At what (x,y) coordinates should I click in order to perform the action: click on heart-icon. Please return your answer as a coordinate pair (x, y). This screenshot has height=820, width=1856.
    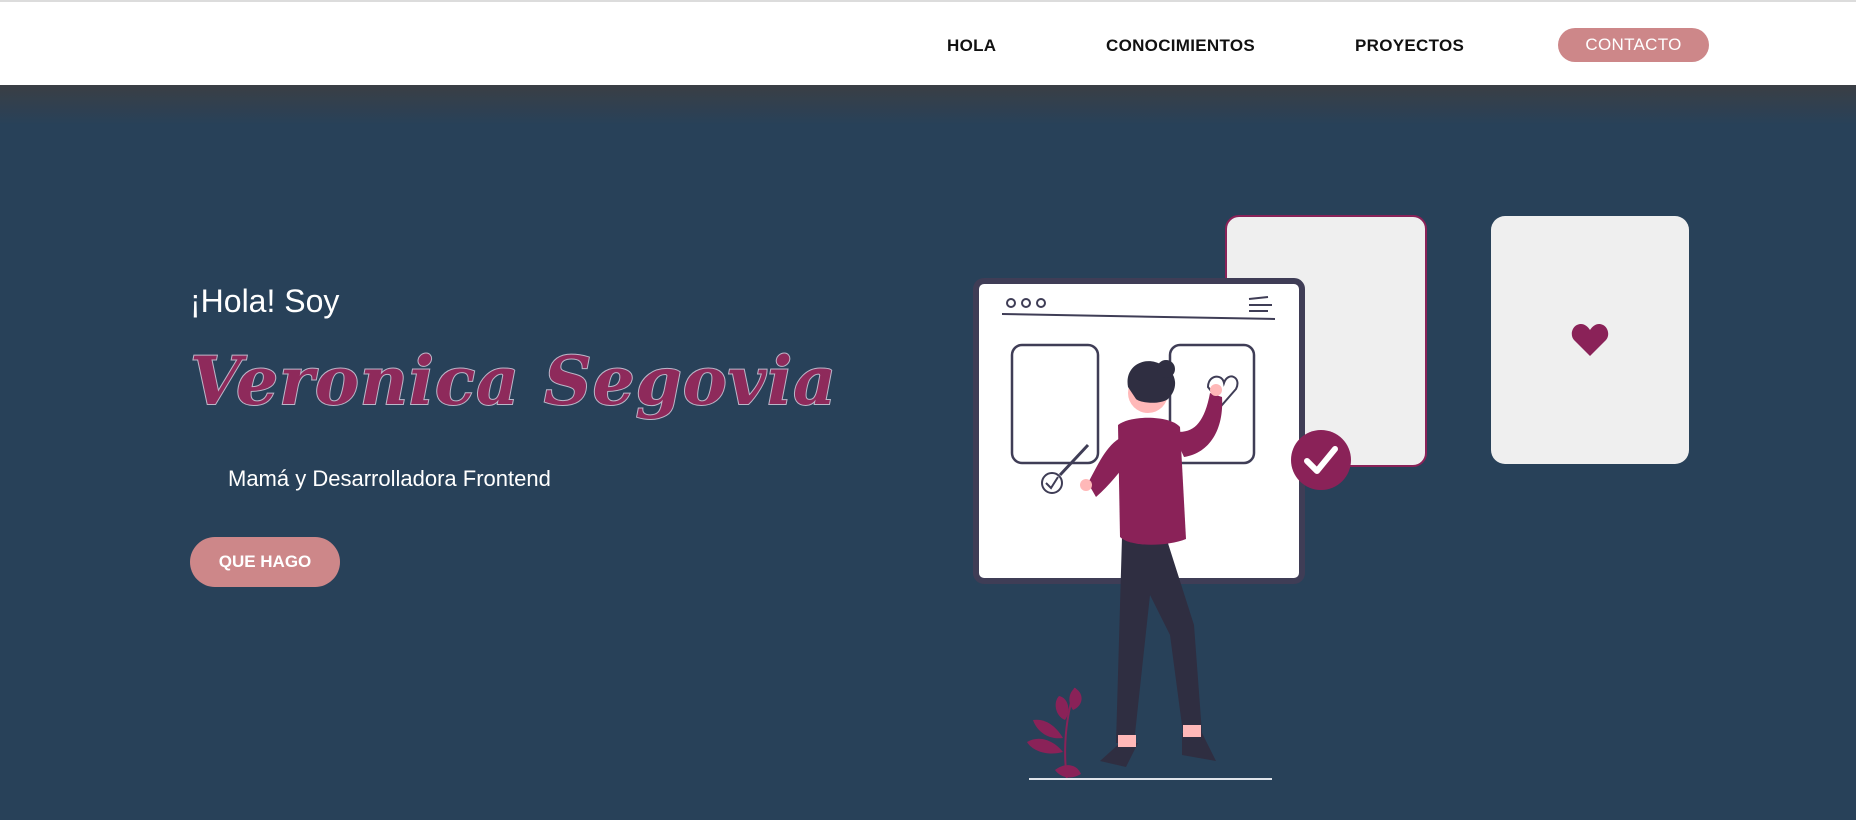
    Looking at the image, I should click on (1590, 340).